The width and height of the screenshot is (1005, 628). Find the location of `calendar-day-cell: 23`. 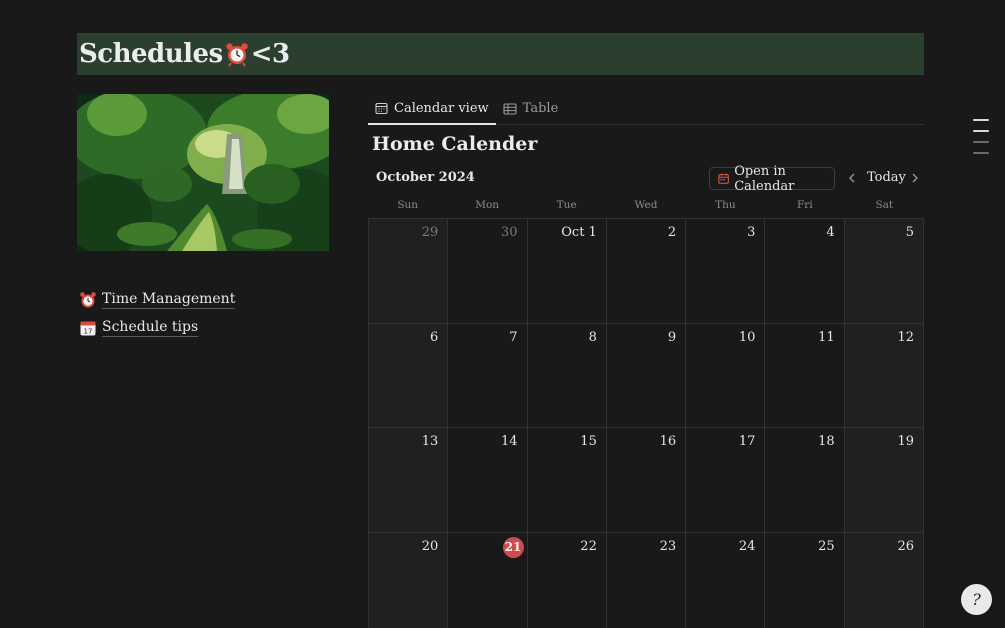

calendar-day-cell: 23 is located at coordinates (646, 580).